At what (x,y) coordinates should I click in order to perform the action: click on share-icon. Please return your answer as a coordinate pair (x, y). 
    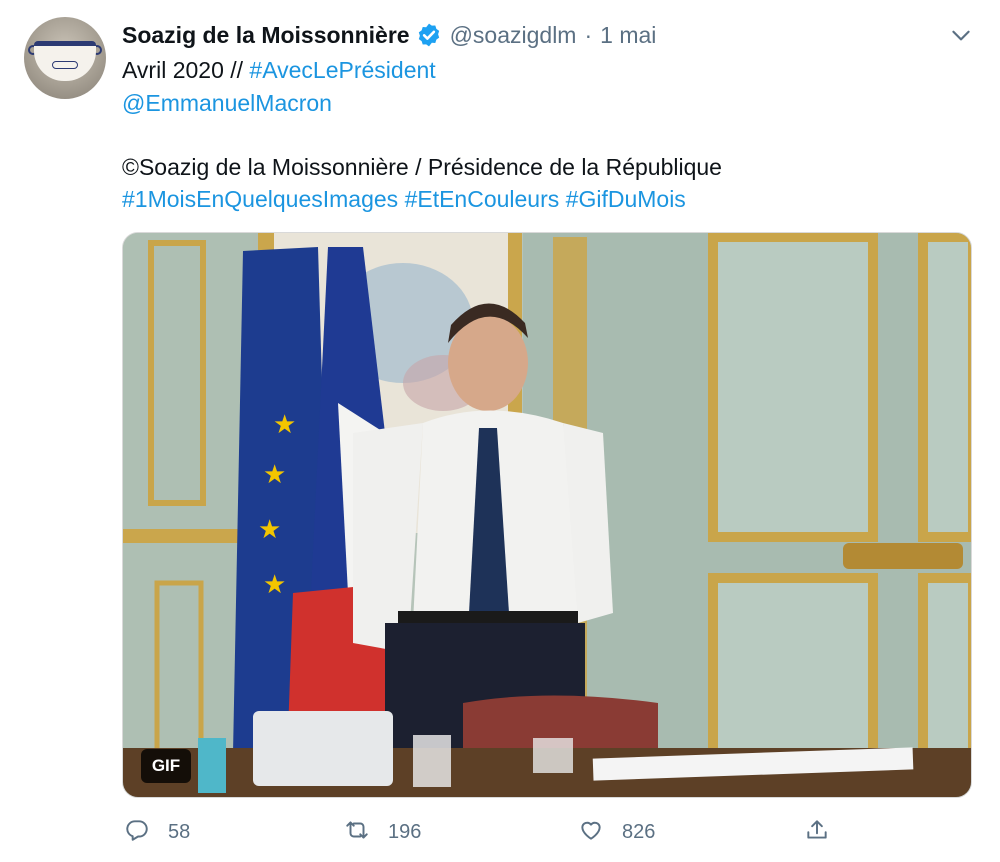
    Looking at the image, I should click on (817, 832).